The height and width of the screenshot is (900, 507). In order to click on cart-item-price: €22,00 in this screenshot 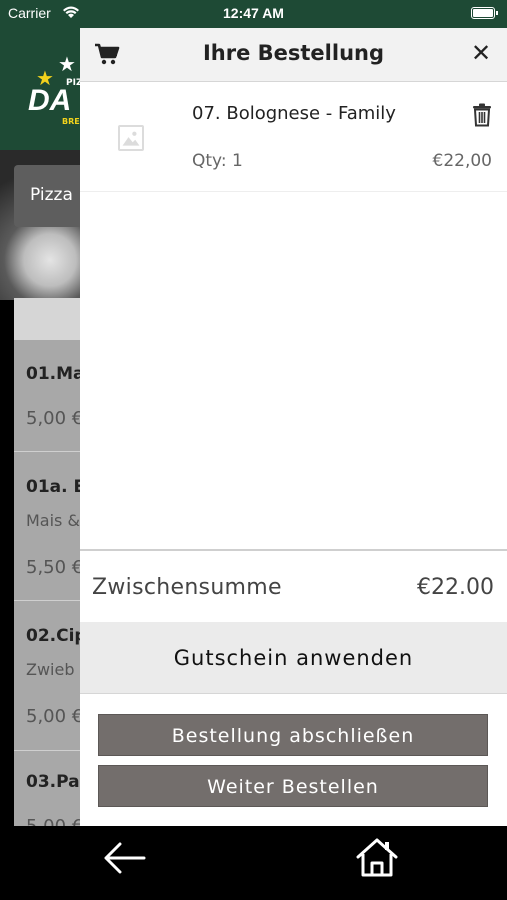, I will do `click(462, 161)`.